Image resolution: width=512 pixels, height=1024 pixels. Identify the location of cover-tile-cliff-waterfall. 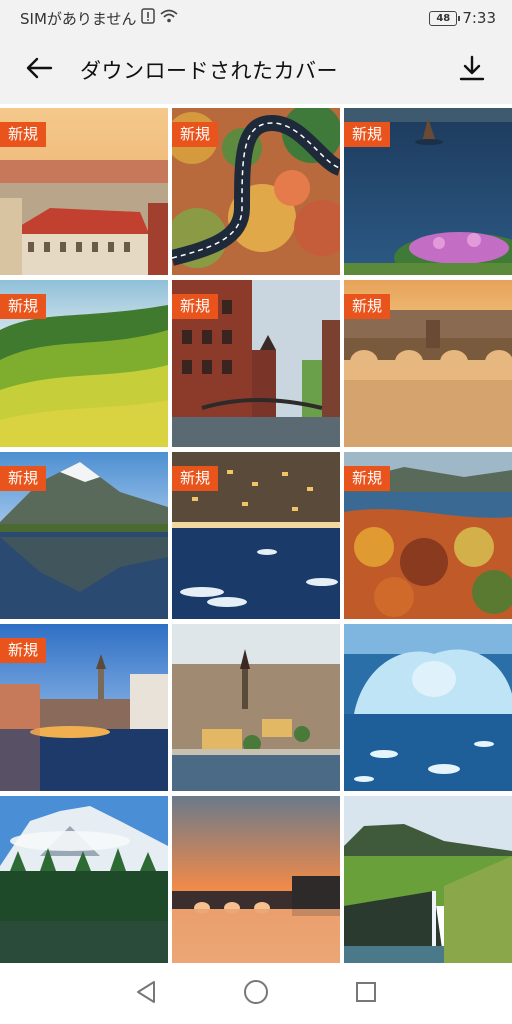
(428, 879).